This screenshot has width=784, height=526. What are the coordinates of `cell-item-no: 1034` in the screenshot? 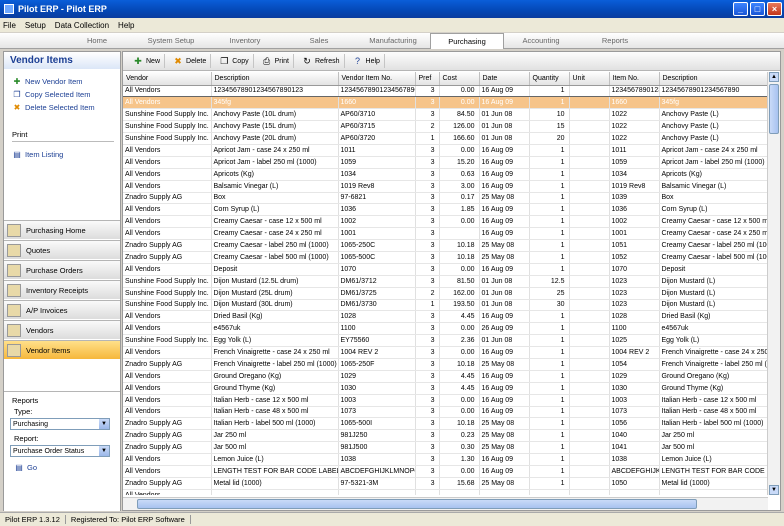 It's located at (634, 174).